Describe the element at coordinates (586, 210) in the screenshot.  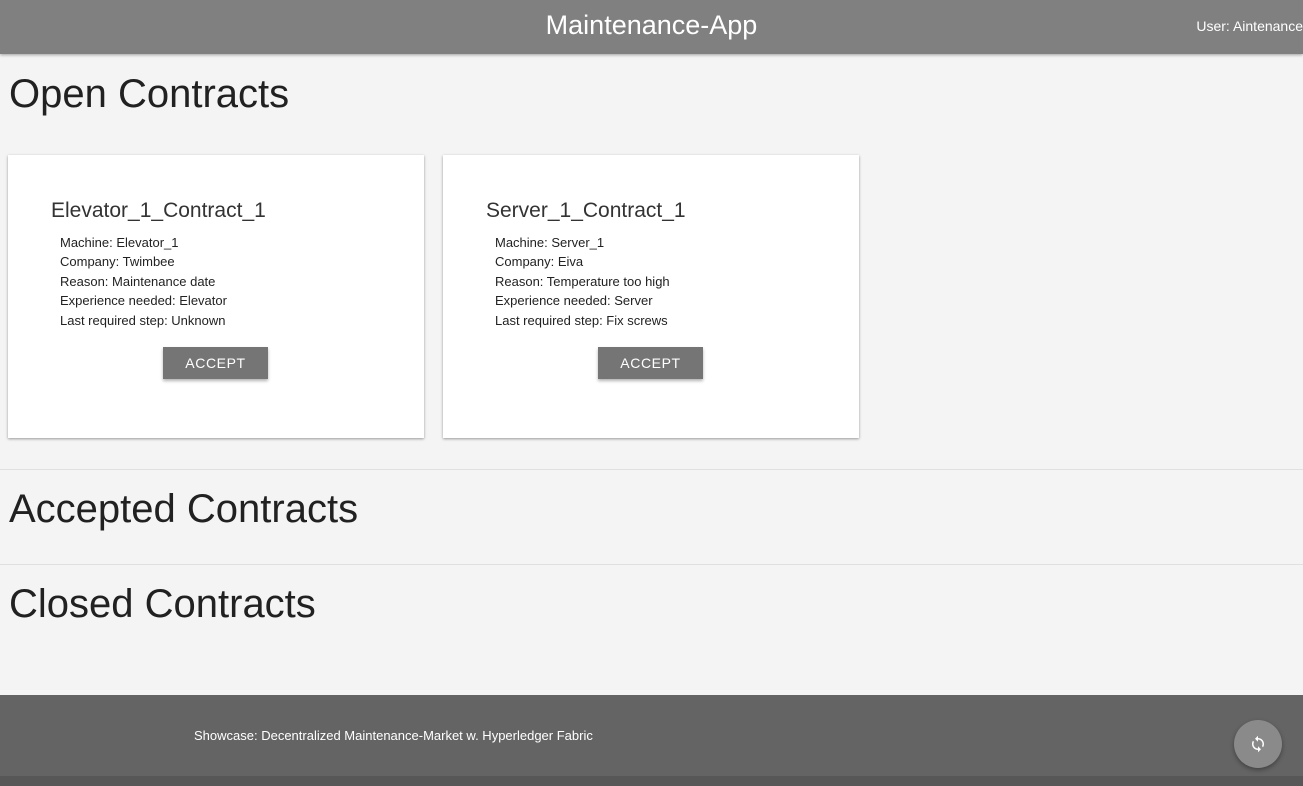
I see `contract-title: Server_1_Contract_1` at that location.